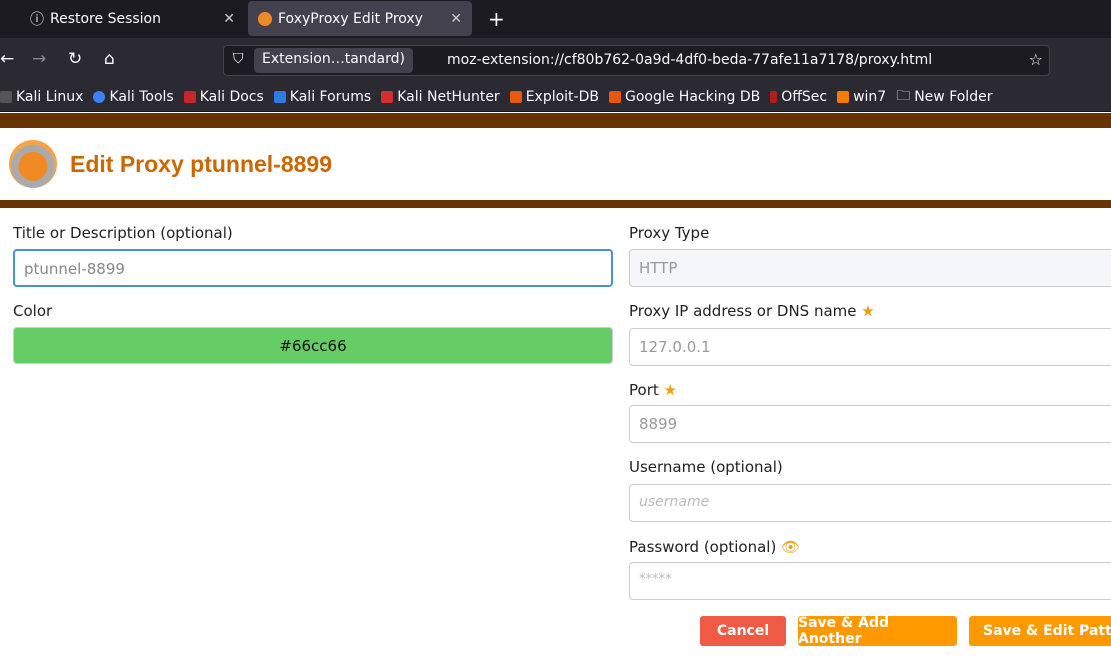 This screenshot has width=1111, height=660. I want to click on bookmark: Google Hacking DB, so click(684, 97).